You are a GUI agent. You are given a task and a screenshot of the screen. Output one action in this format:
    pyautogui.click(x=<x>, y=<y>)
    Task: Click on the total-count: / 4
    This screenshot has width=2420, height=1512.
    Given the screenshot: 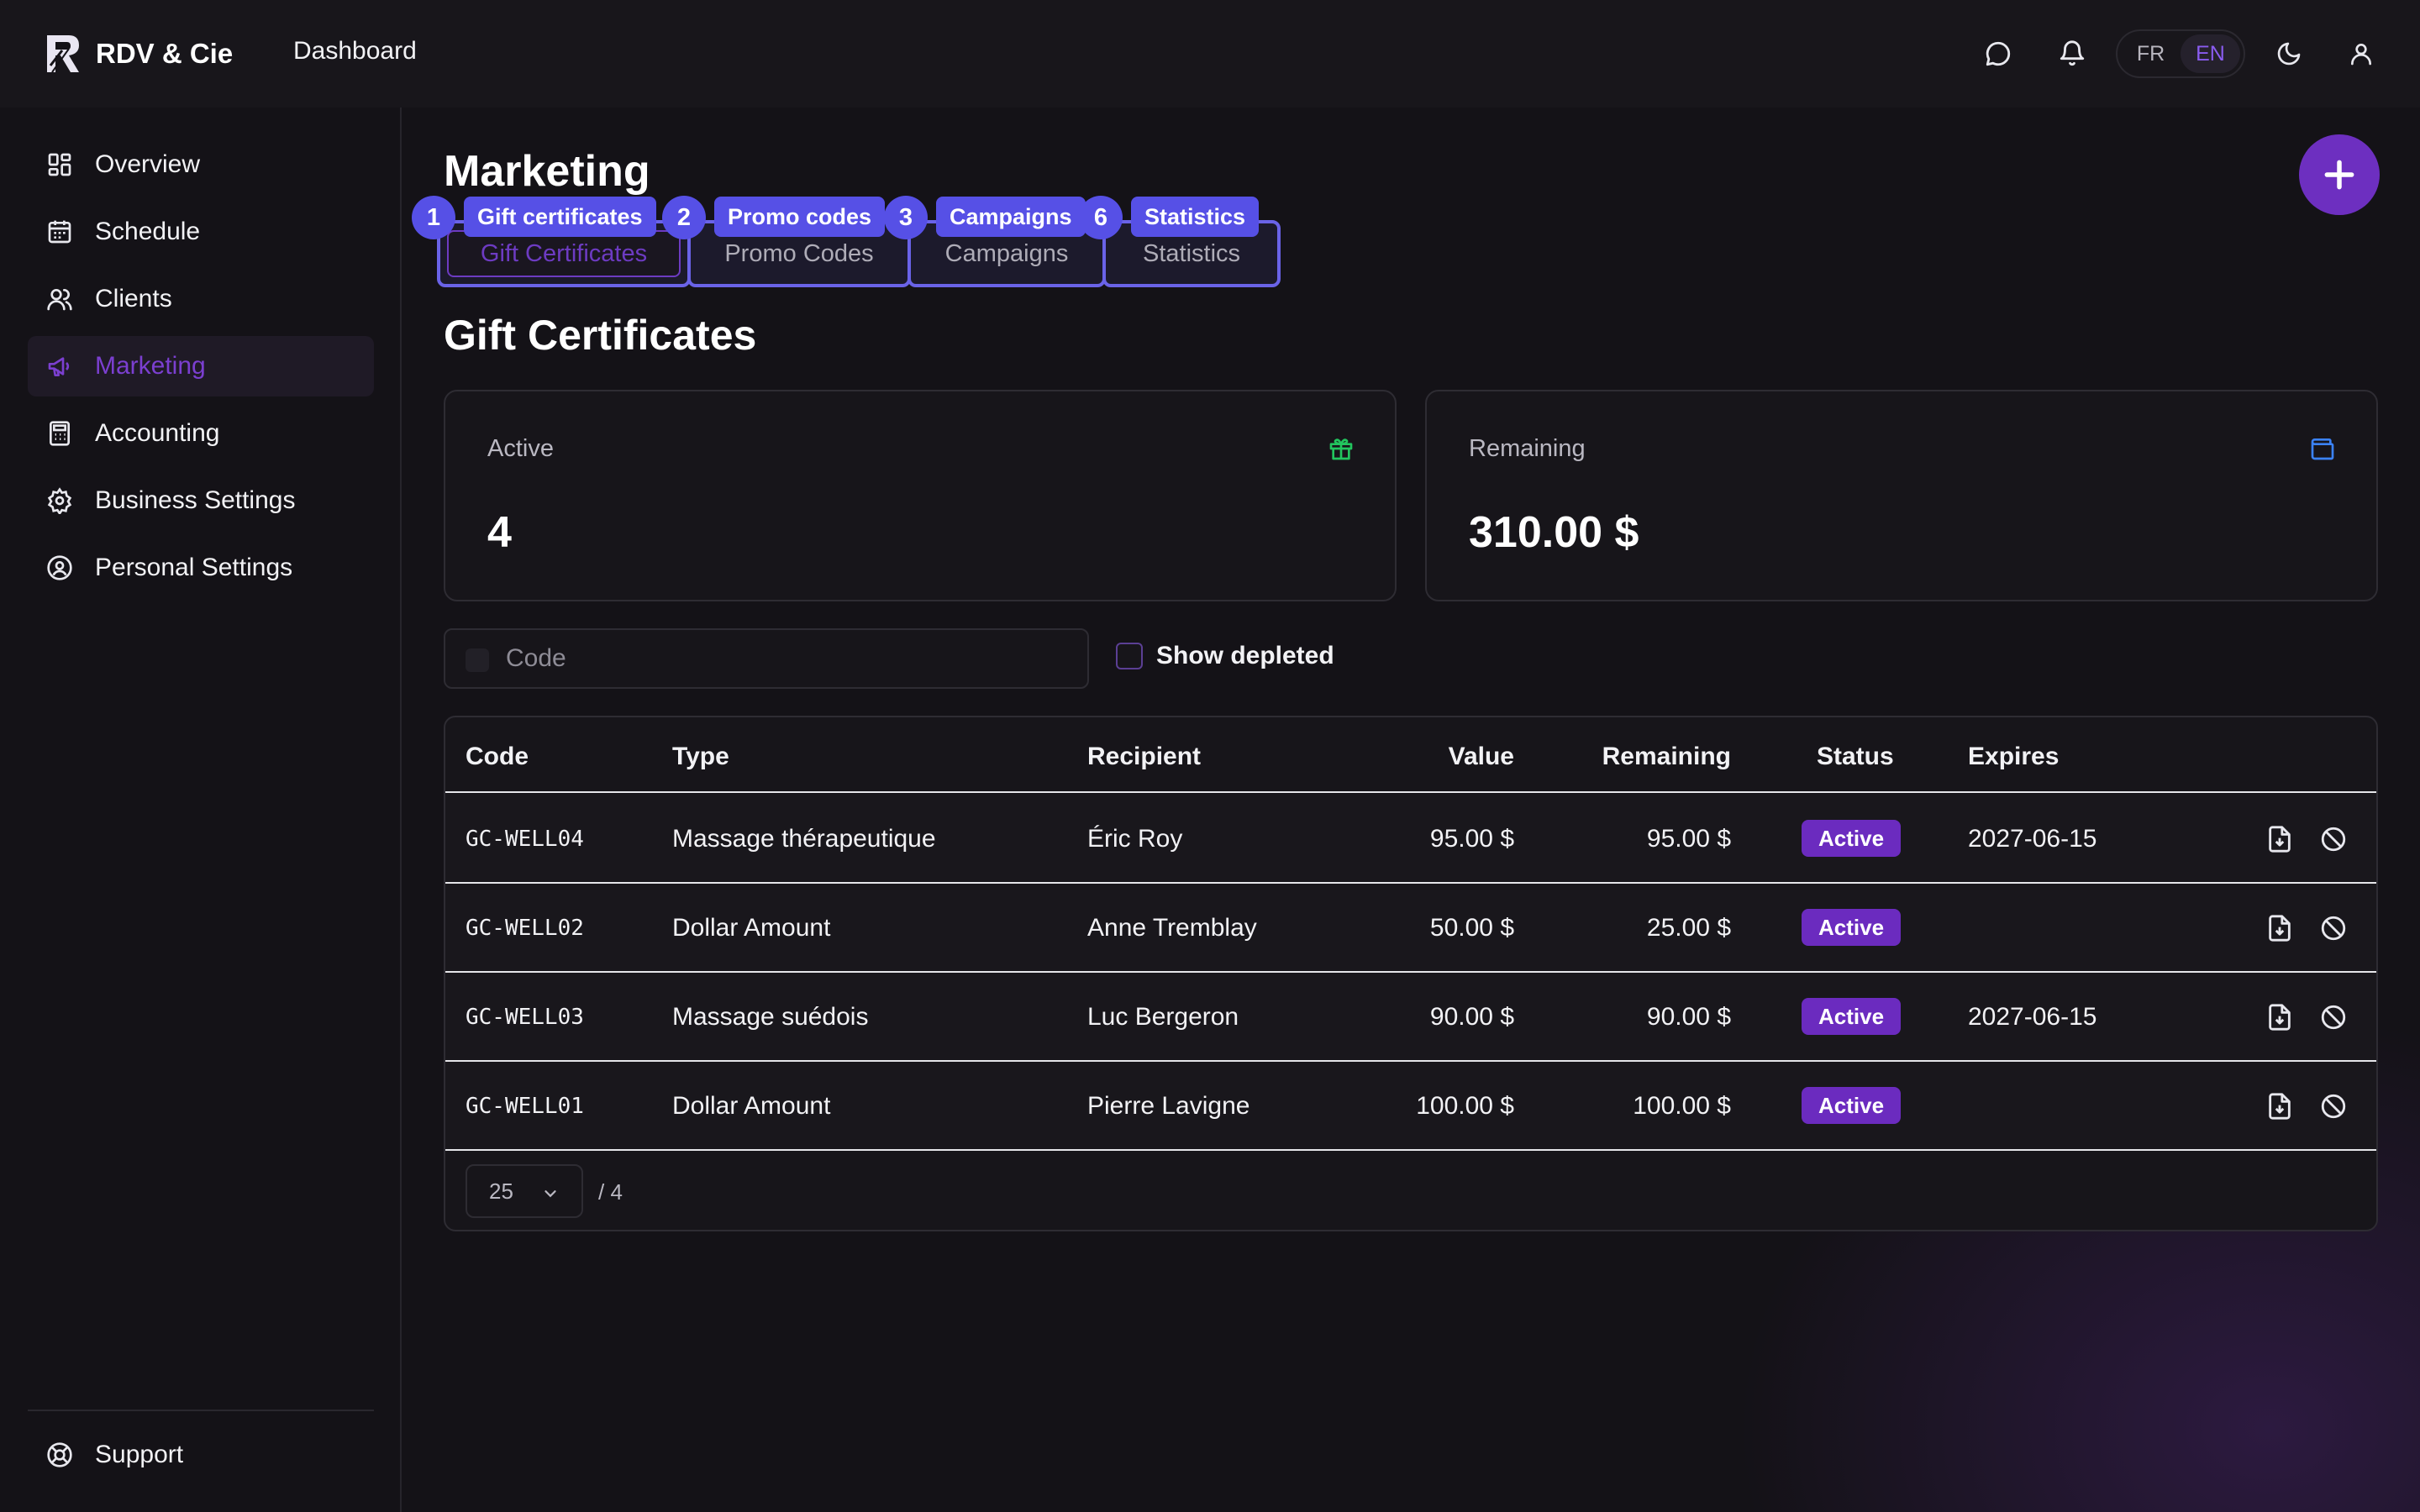 What is the action you would take?
    pyautogui.click(x=611, y=1192)
    